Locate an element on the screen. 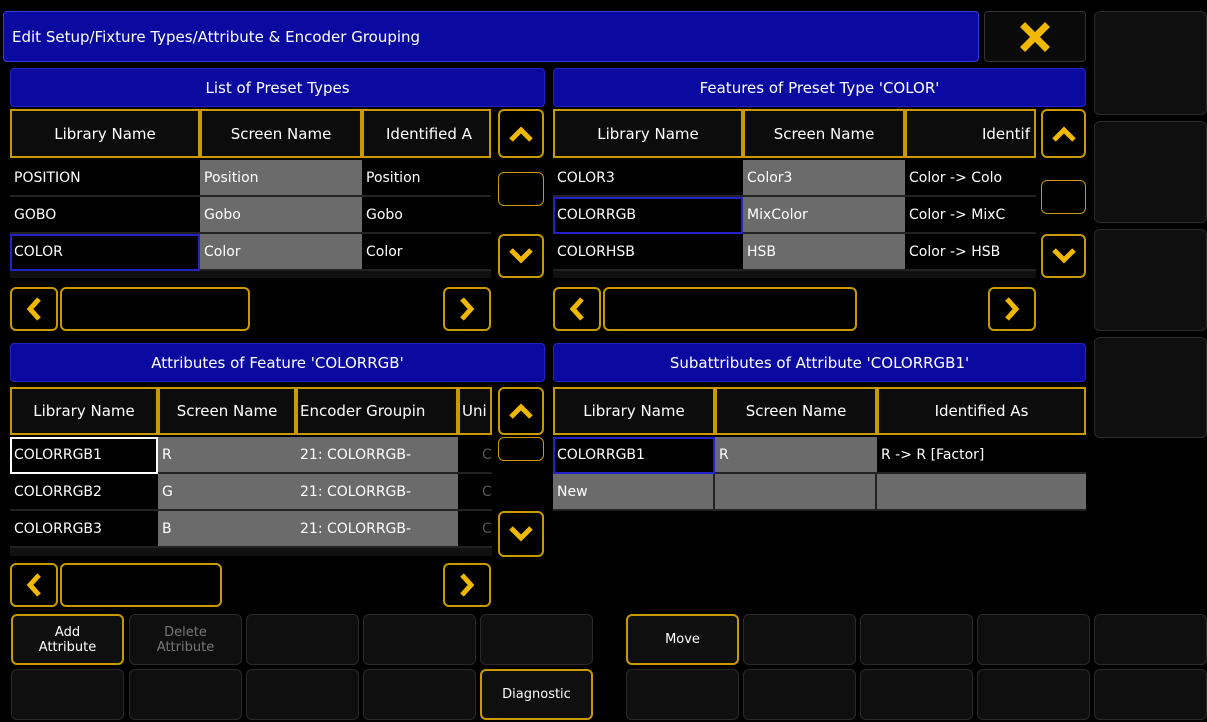  table-row-cell: R -> R [Factor] is located at coordinates (981, 455).